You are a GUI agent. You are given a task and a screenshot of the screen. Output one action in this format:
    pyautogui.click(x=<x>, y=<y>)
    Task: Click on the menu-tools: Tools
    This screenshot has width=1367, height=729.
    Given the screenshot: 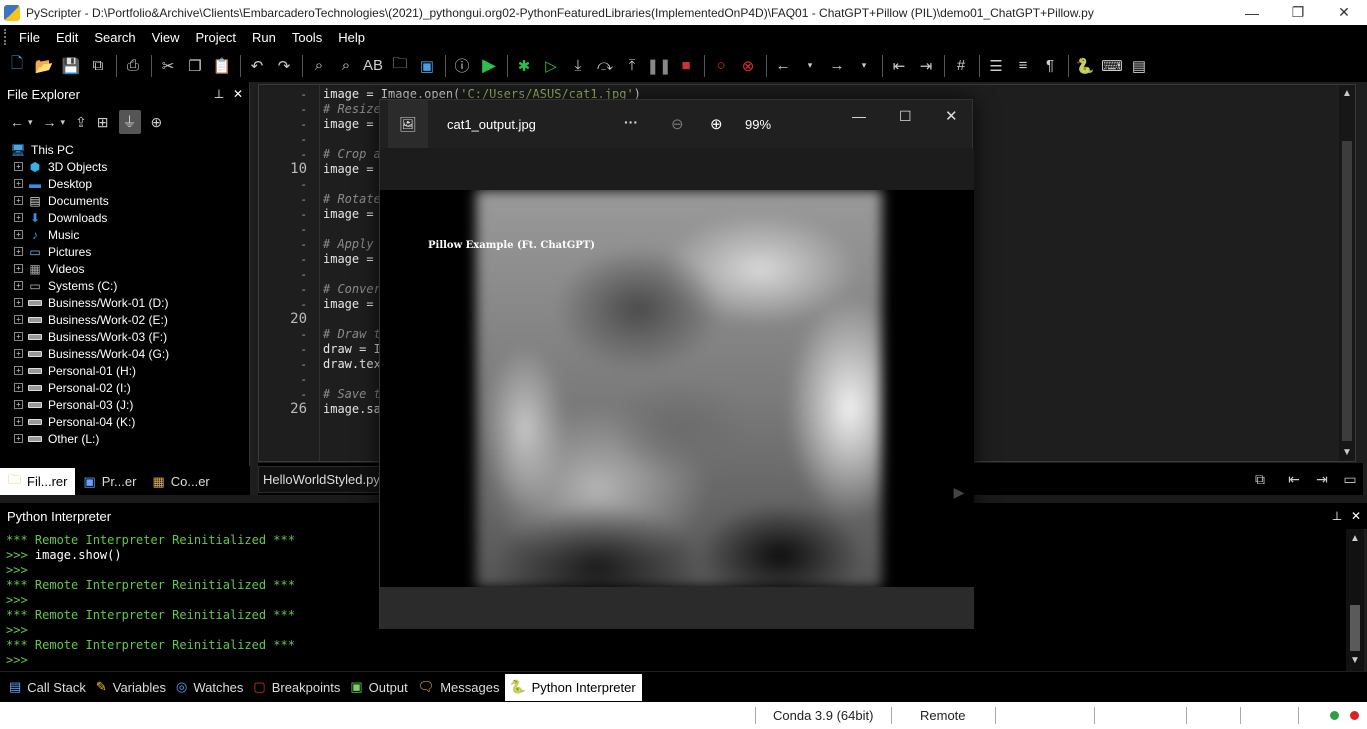 What is the action you would take?
    pyautogui.click(x=307, y=37)
    